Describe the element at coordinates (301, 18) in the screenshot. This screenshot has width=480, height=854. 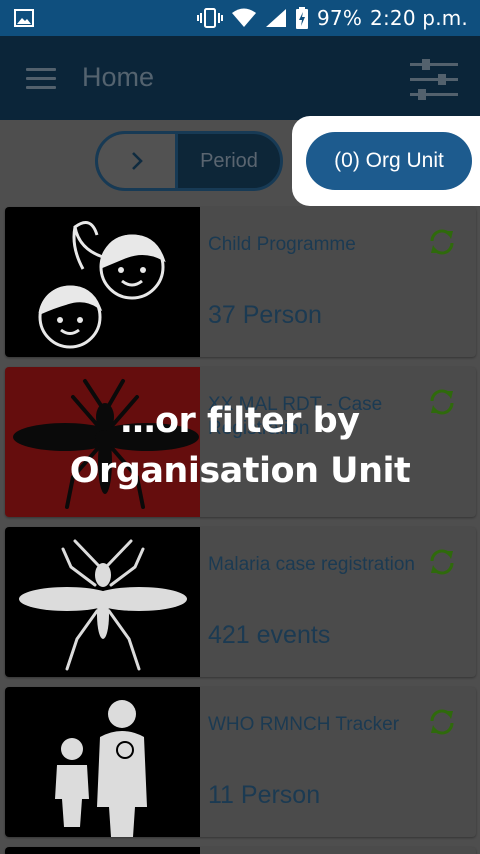
I see `battery-icon` at that location.